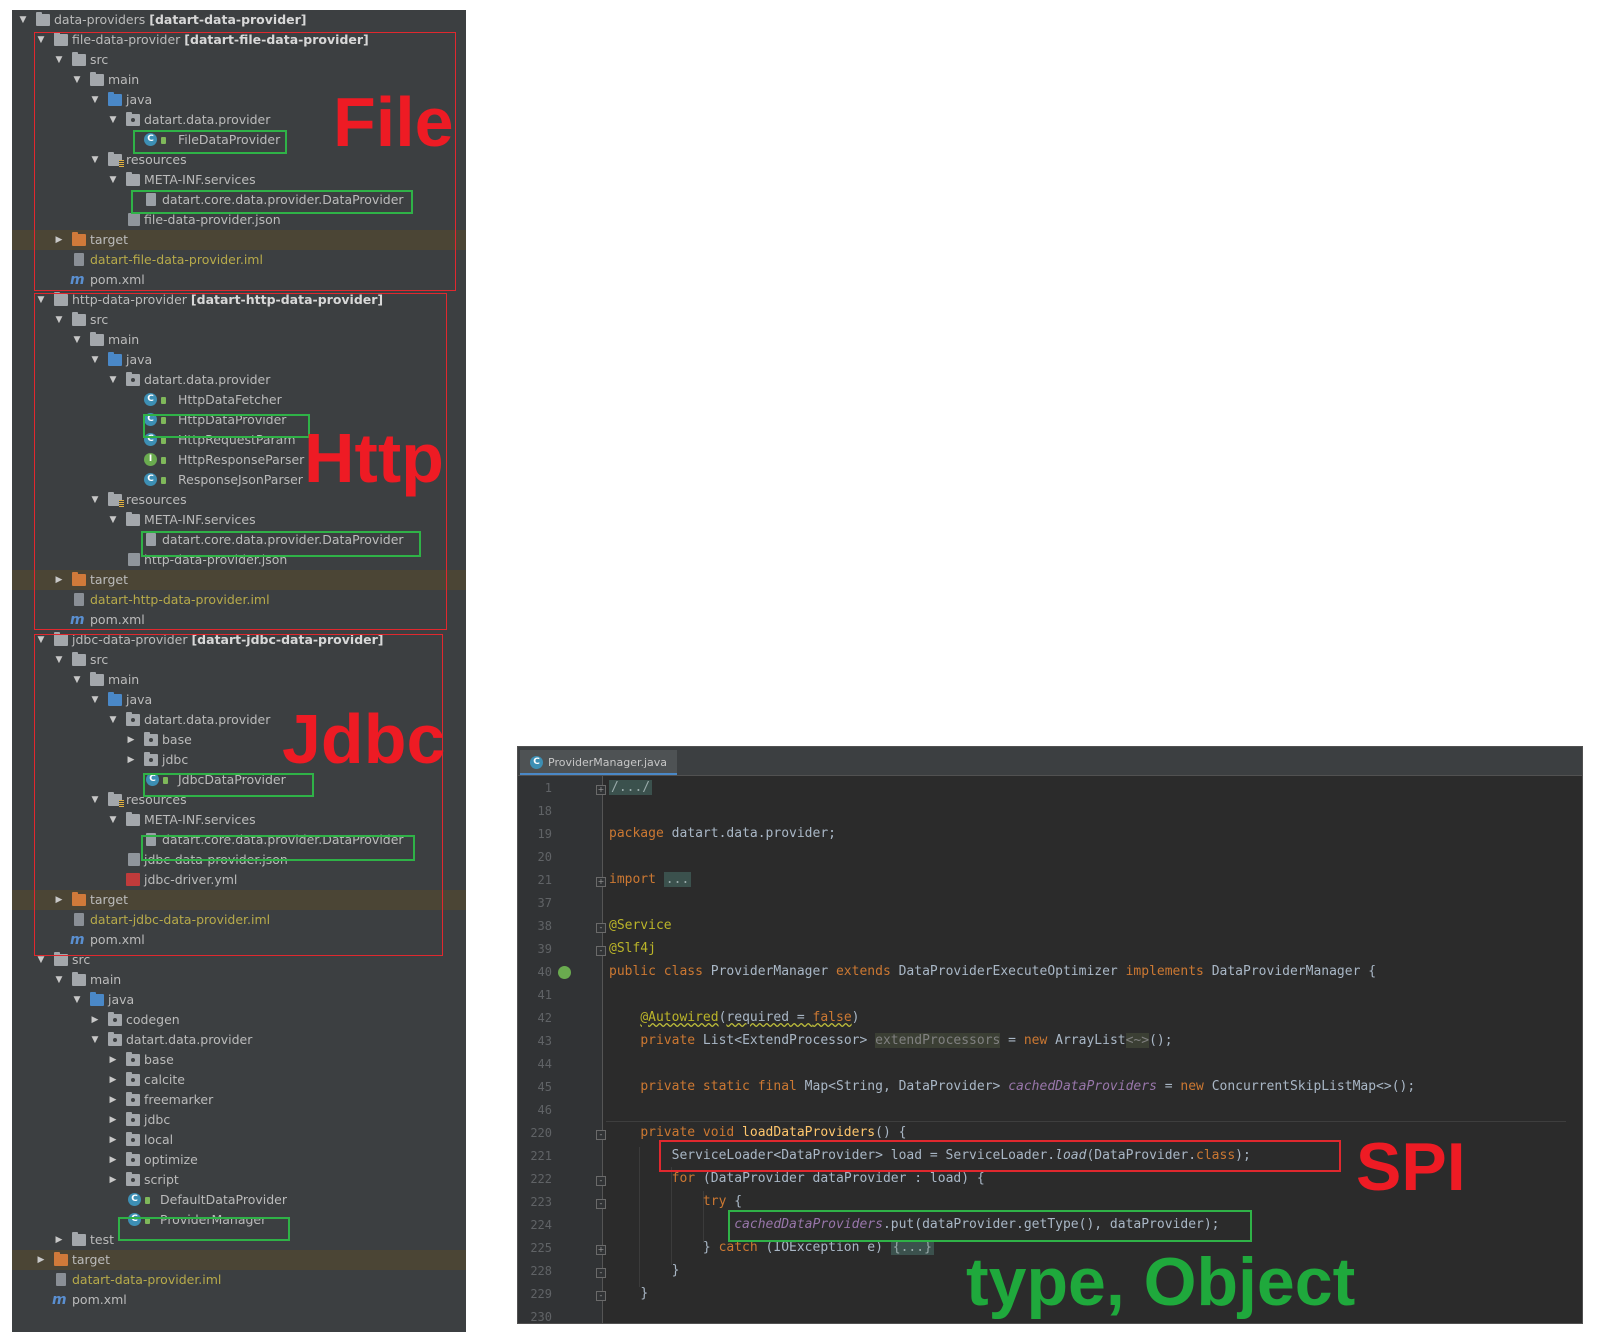  I want to click on tree-node-target: ▶ target, so click(239, 1260).